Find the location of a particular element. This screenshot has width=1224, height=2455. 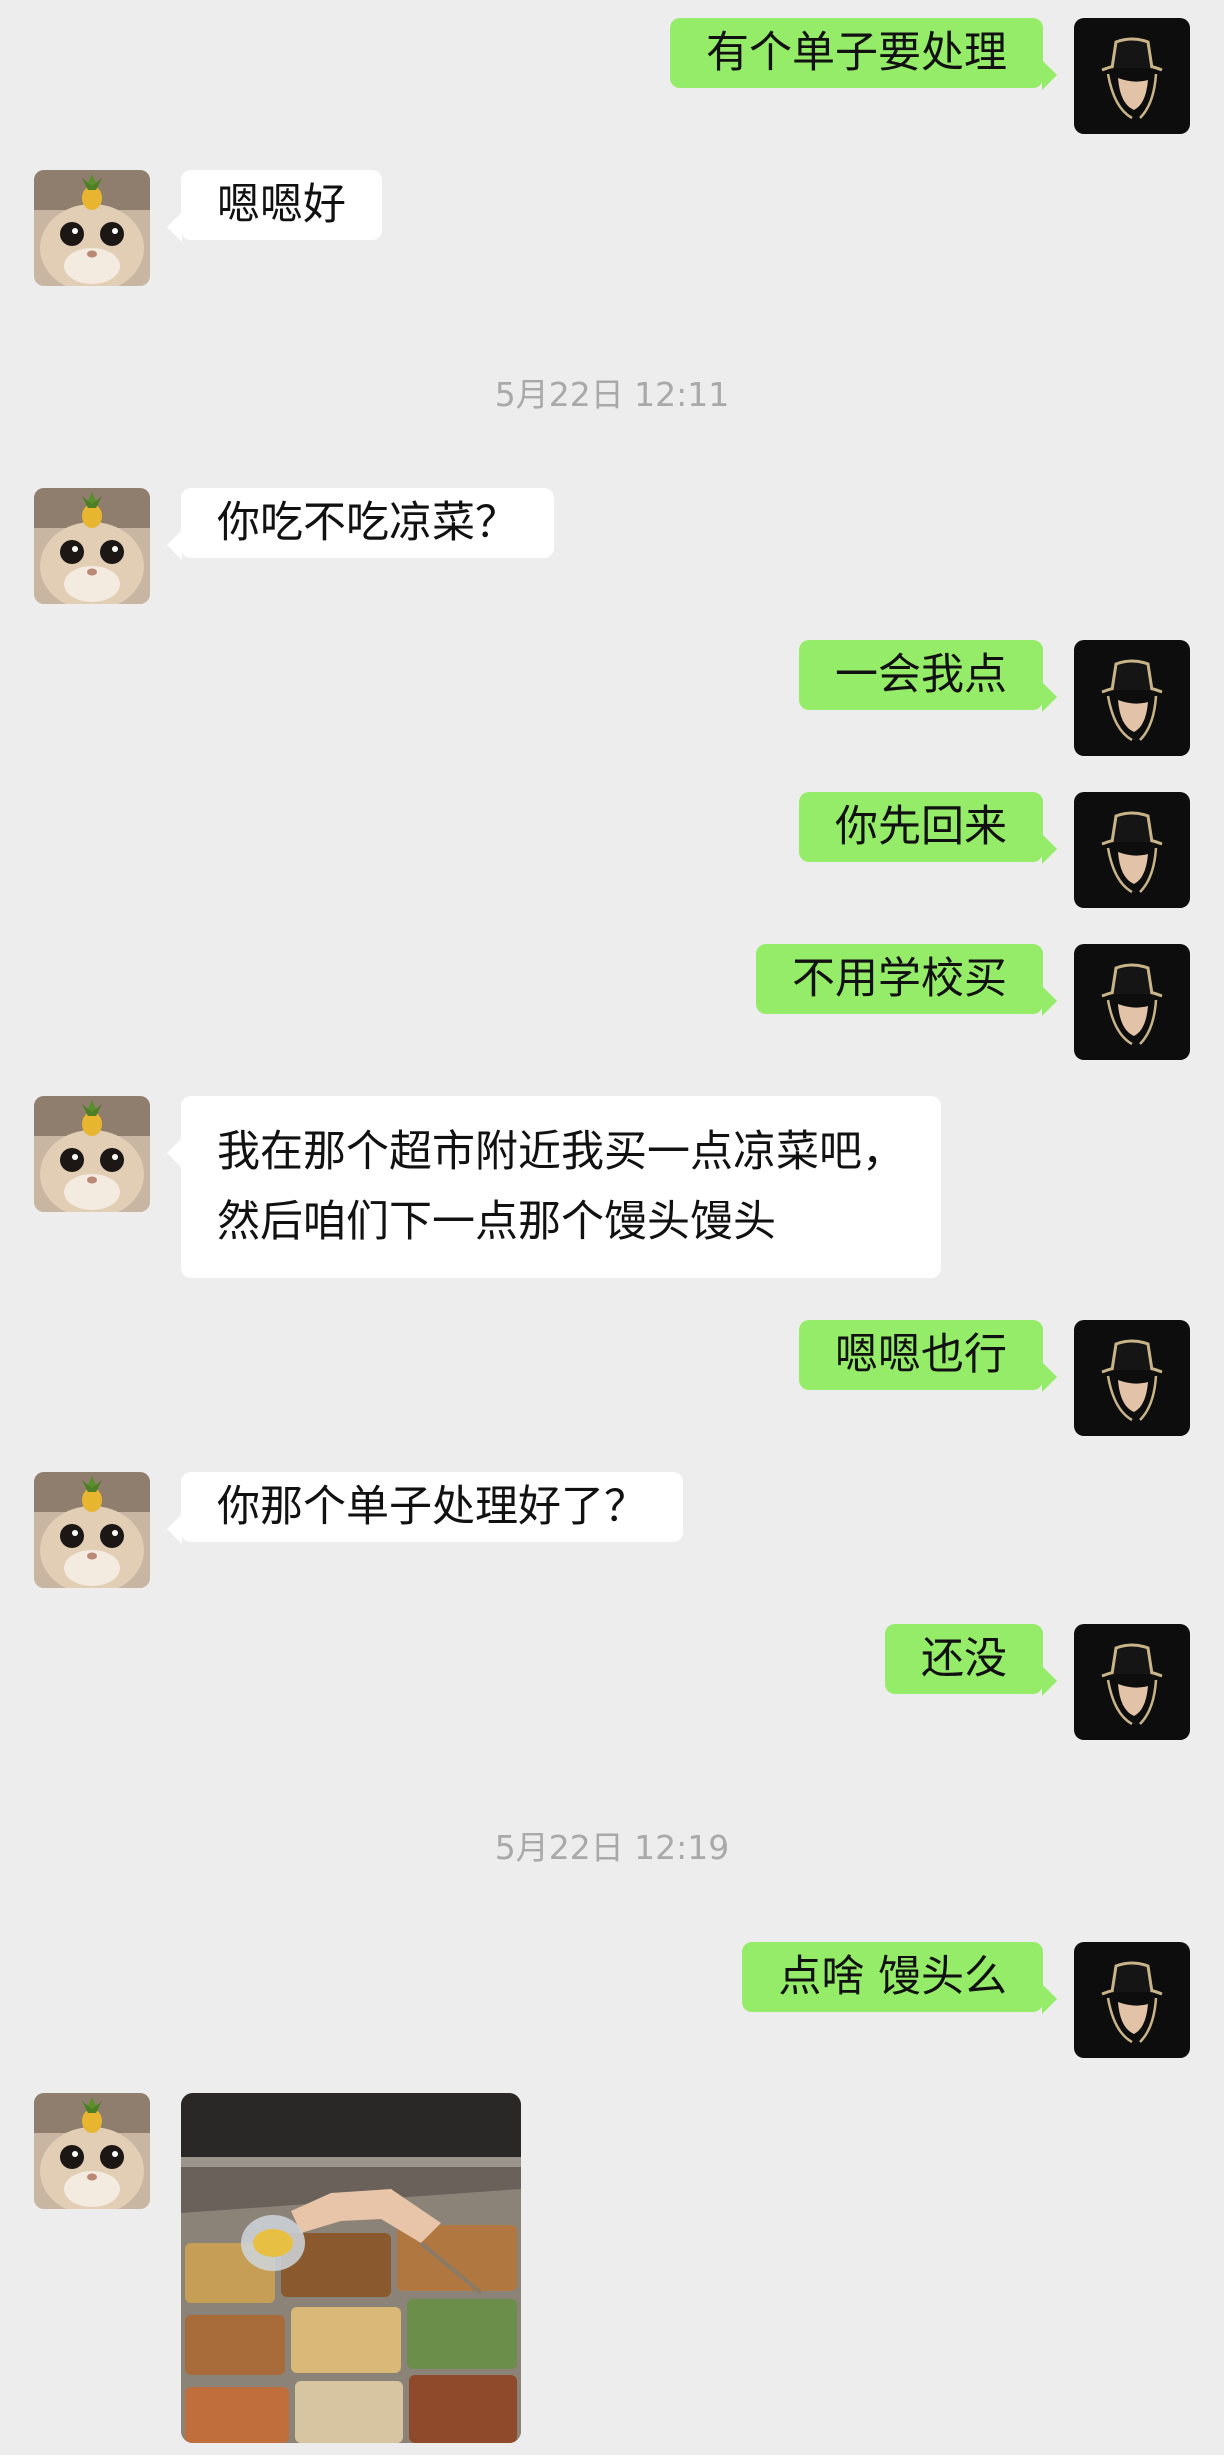

message-bubble: 你那个单子处理好了？ is located at coordinates (425, 1508).